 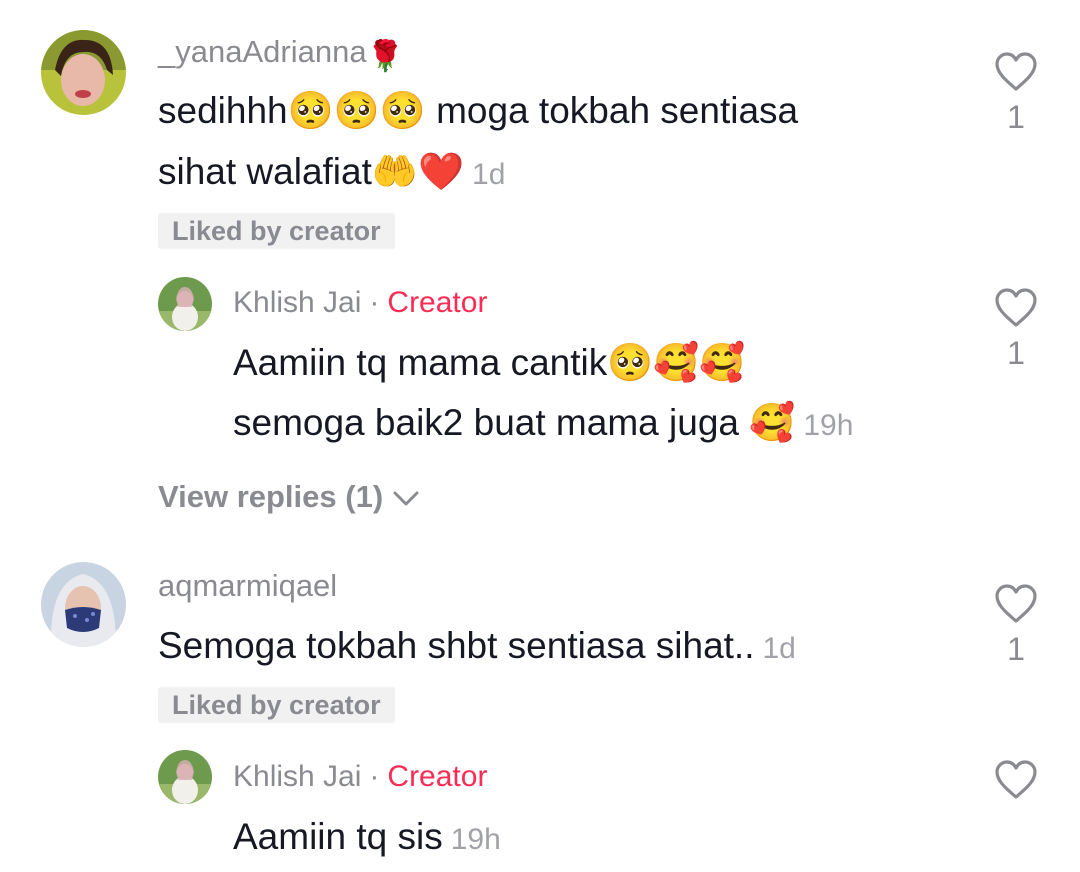 I want to click on comment-username: _yanaAdrianna🌹, so click(x=281, y=54).